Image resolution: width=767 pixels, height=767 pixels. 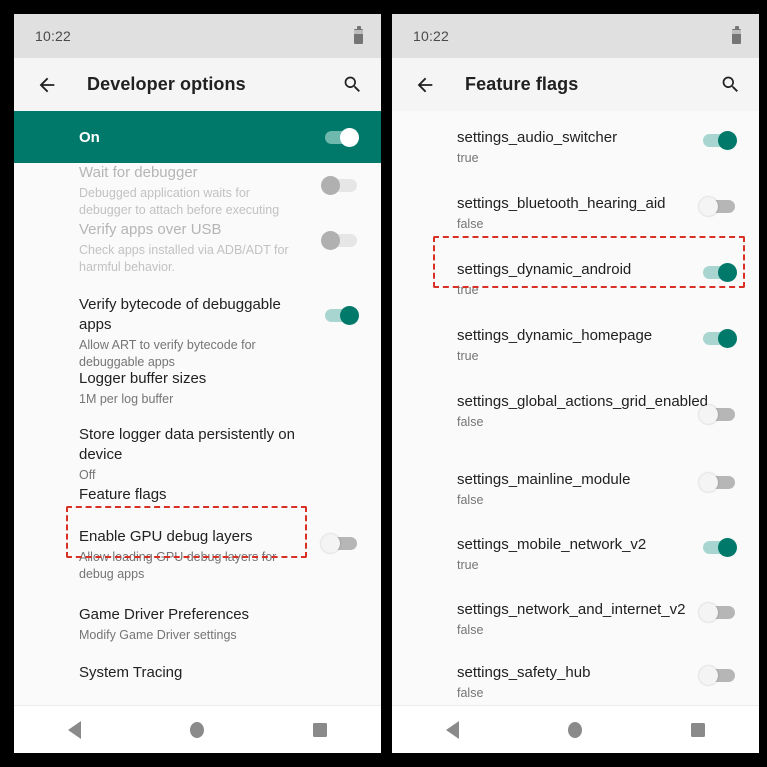 What do you see at coordinates (561, 203) in the screenshot?
I see `list-item-title: settings_bluetooth_hearing_aid` at bounding box center [561, 203].